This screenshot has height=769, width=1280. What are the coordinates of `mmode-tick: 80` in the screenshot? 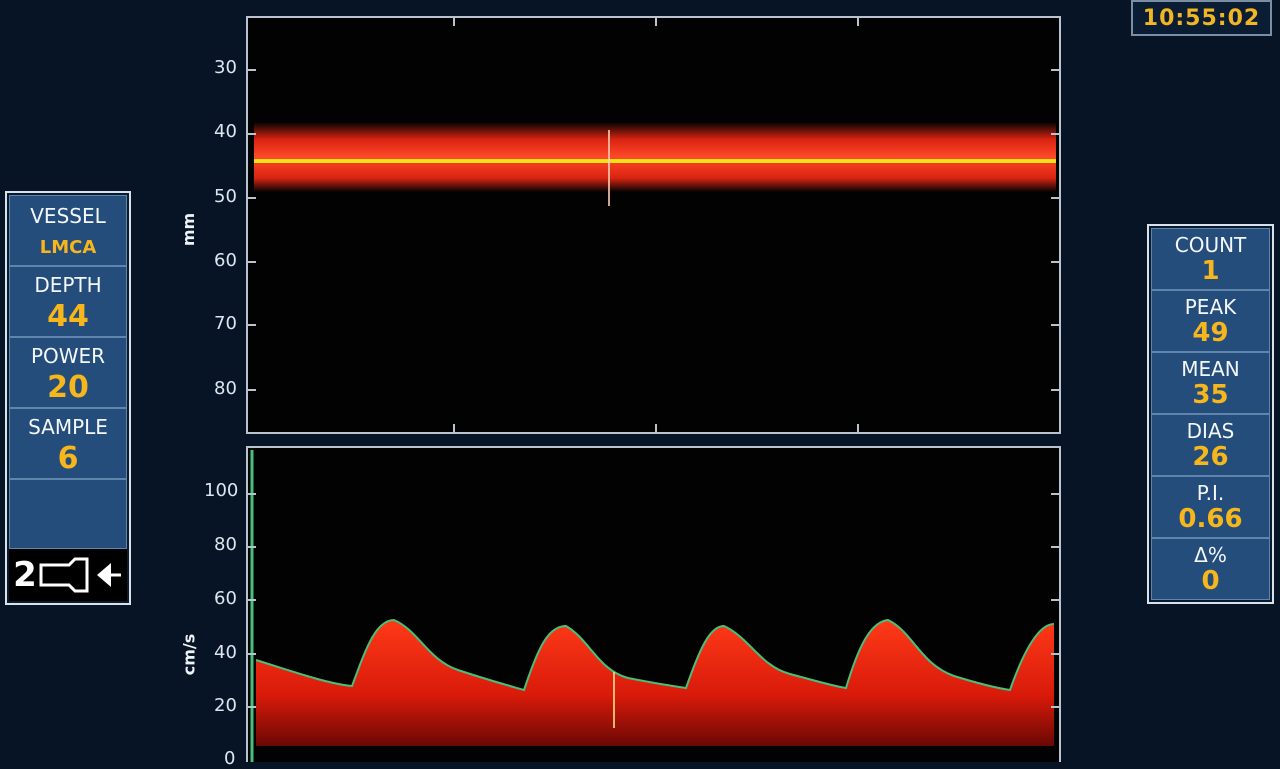 It's located at (225, 388).